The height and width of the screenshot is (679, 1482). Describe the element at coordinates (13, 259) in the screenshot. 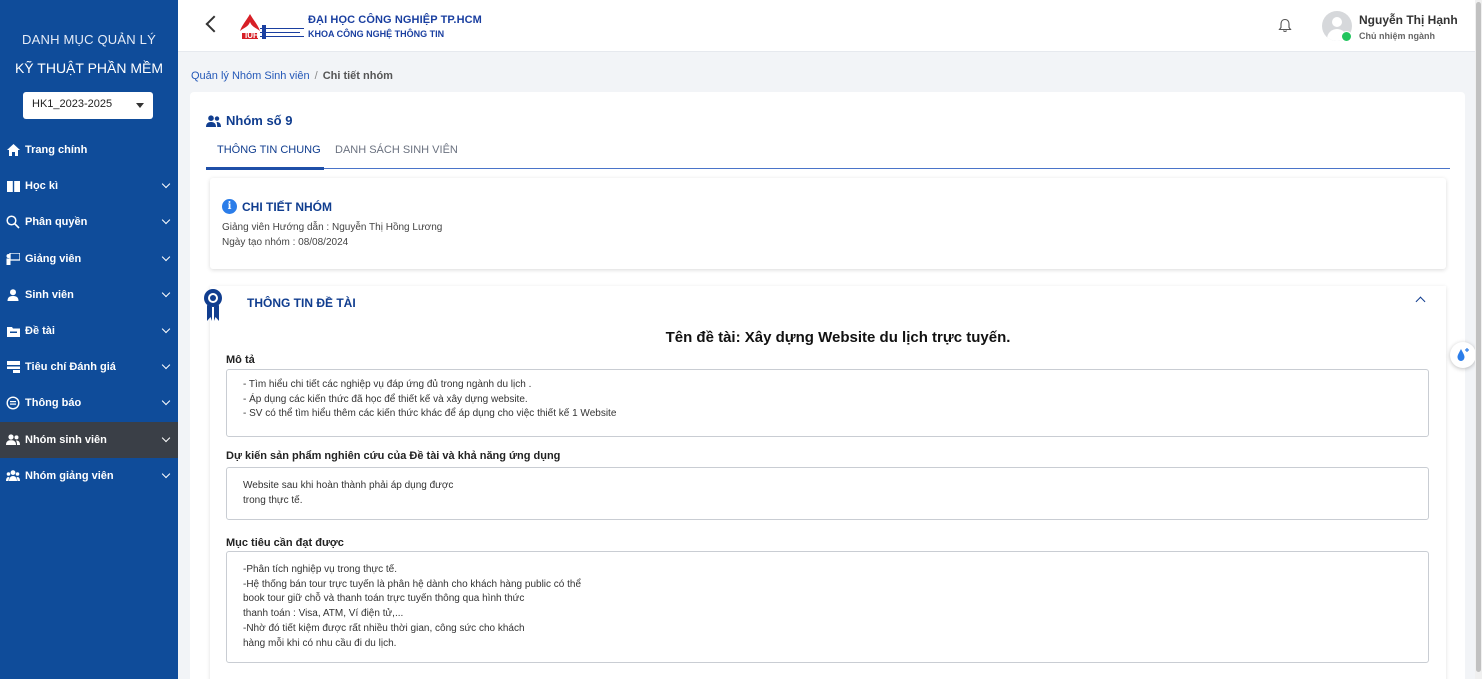

I see `teacher-icon` at that location.